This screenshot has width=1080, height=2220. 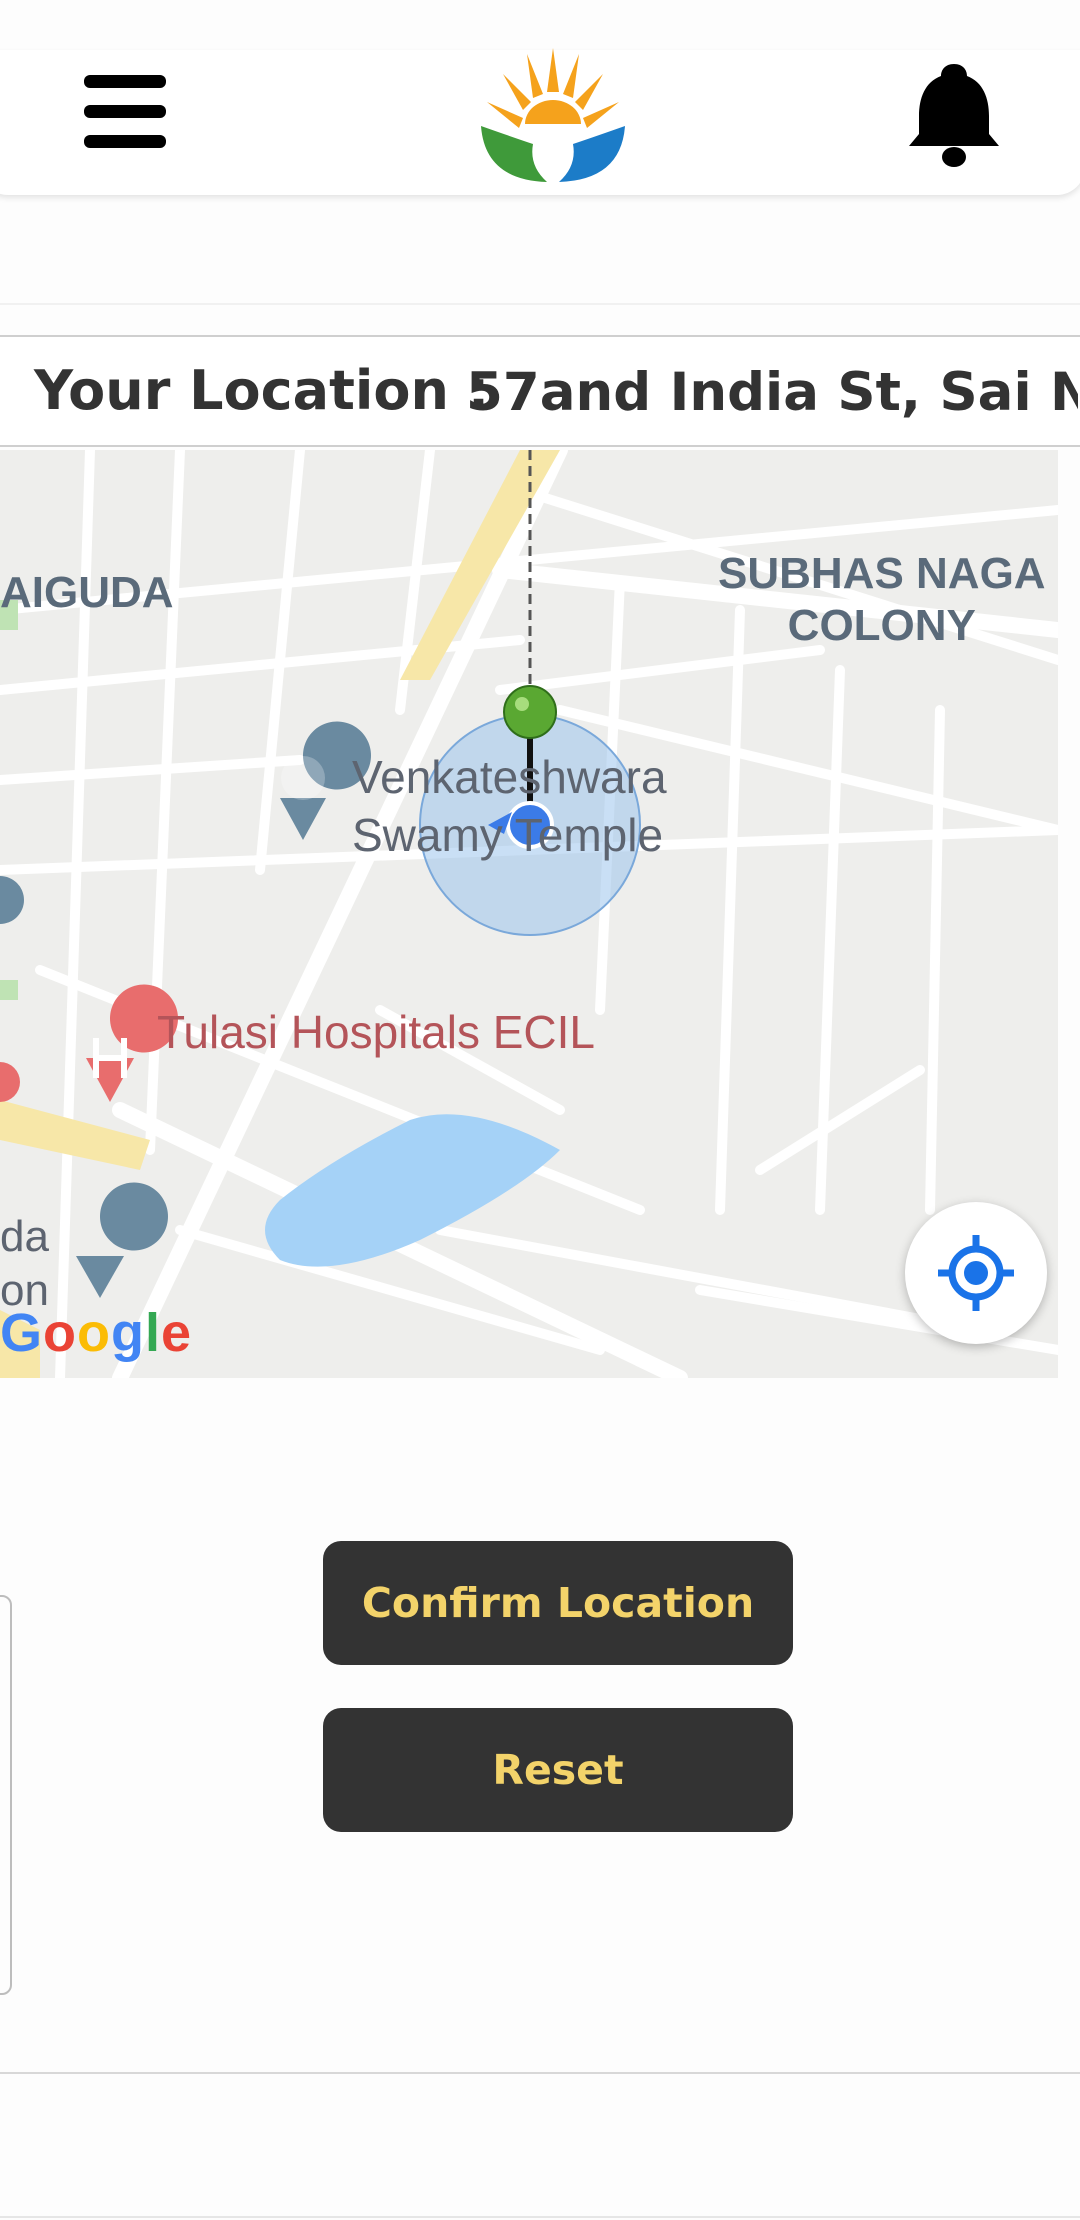 I want to click on my-location-icon, so click(x=976, y=1273).